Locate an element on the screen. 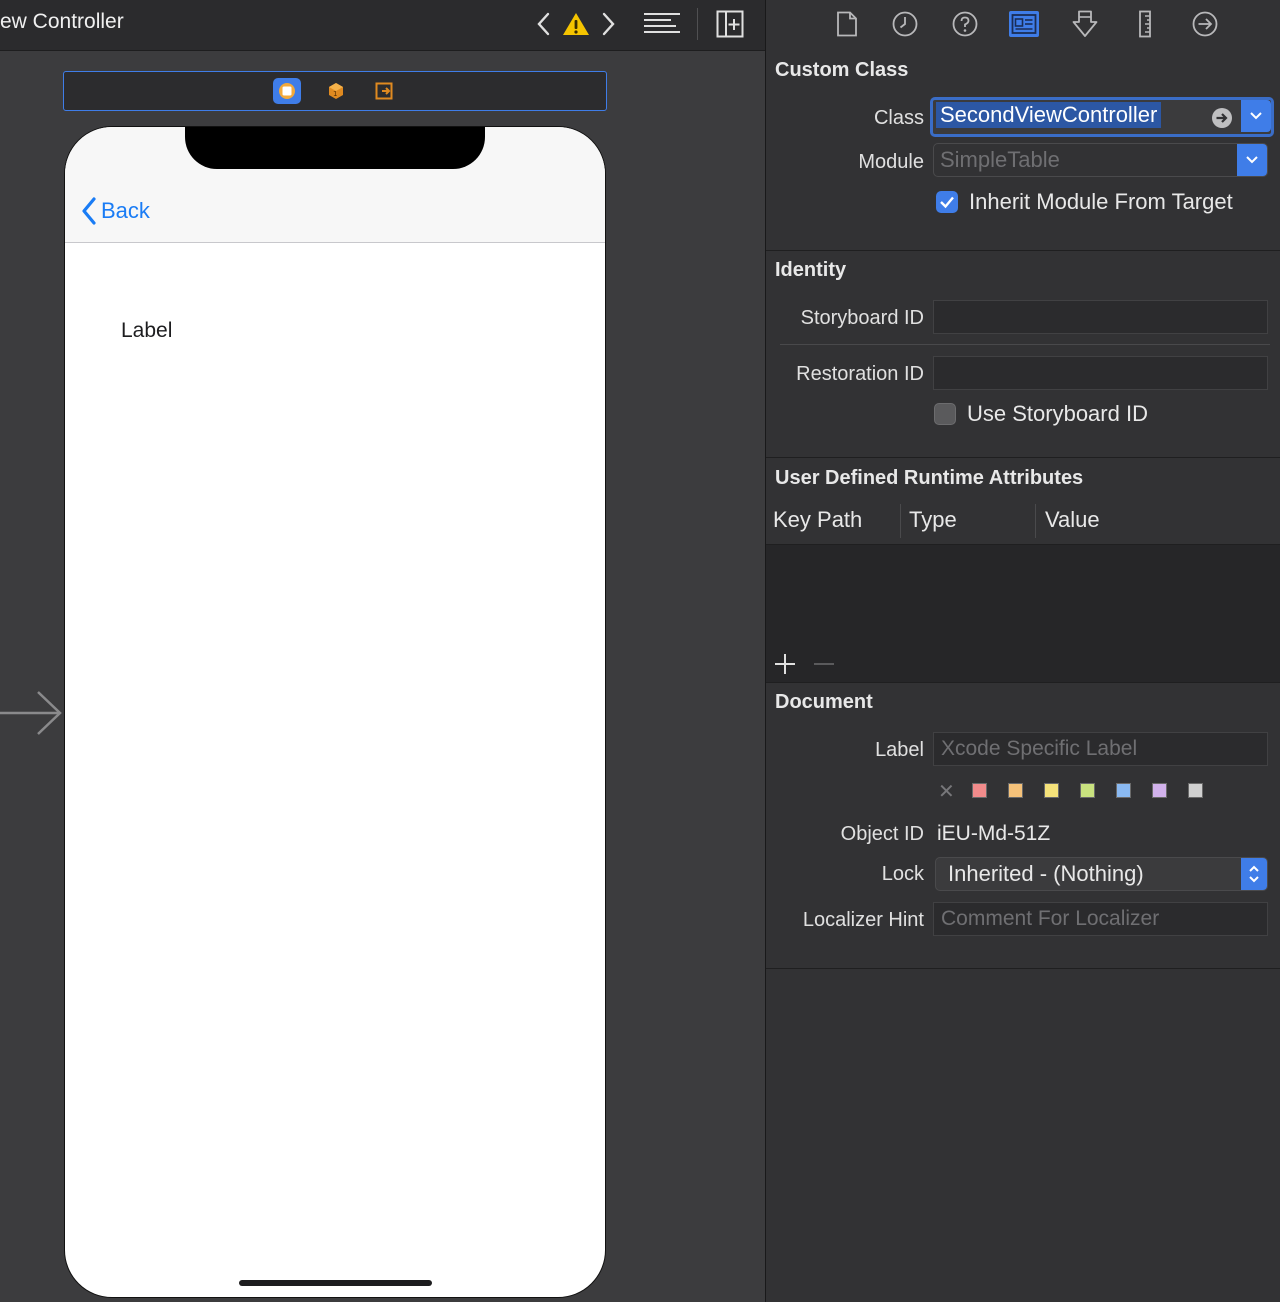 The image size is (1280, 1302). attributes-inspector-icon is located at coordinates (1085, 24).